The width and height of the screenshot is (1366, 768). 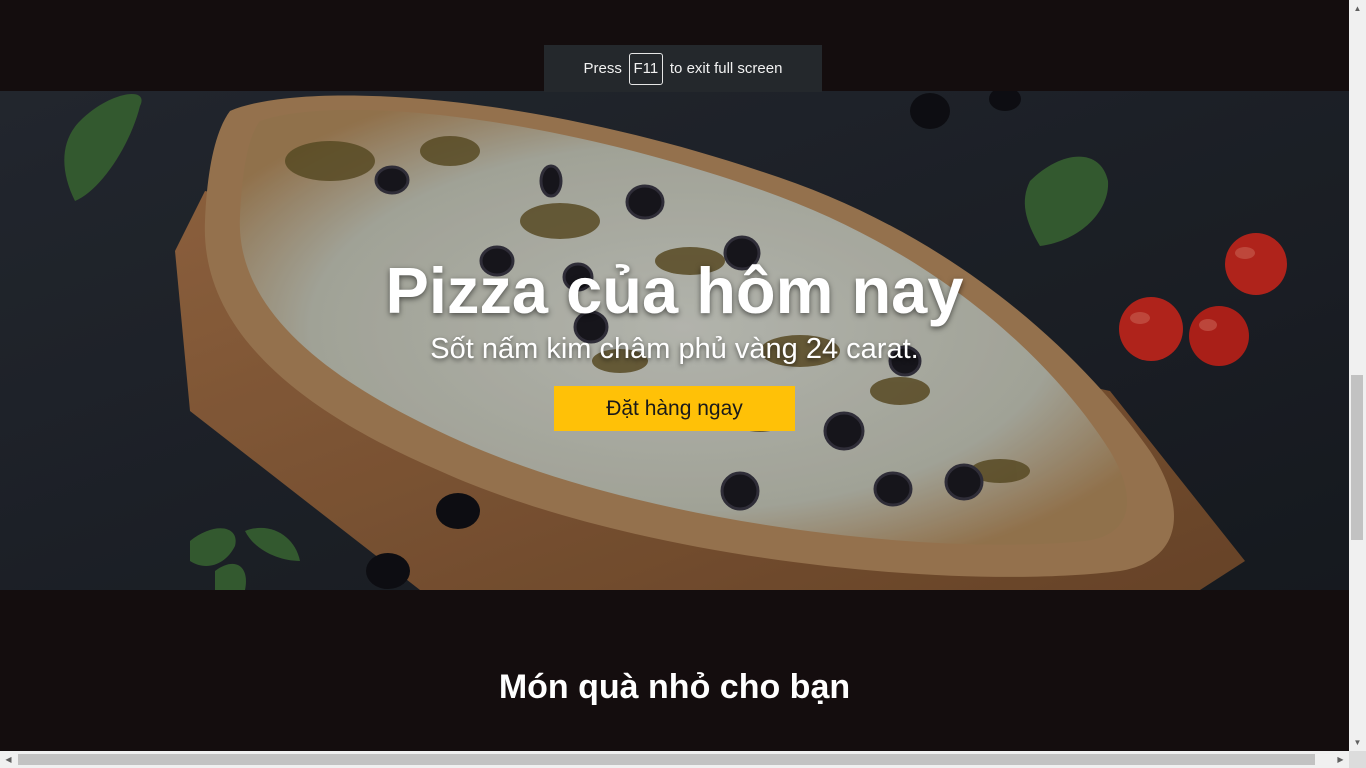 I want to click on hero-subtitle: Sốt nấm kim châm phủ vàng 24 carat., so click(x=674, y=349).